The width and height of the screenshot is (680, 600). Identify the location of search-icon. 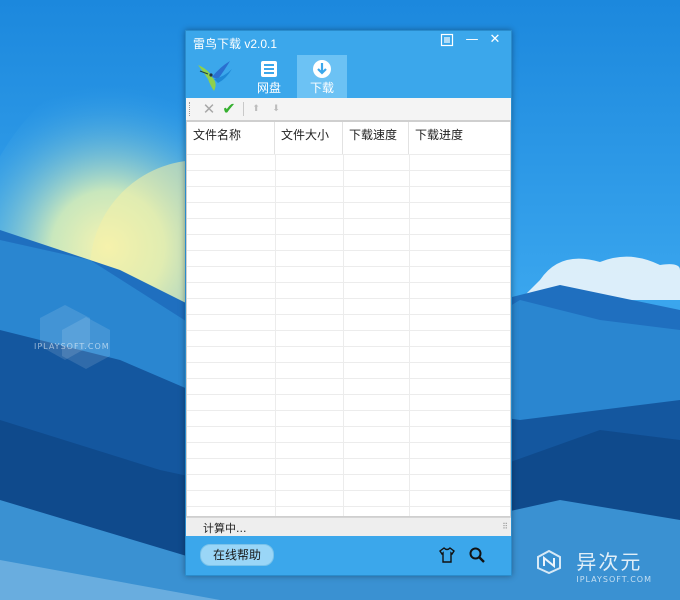
(477, 555).